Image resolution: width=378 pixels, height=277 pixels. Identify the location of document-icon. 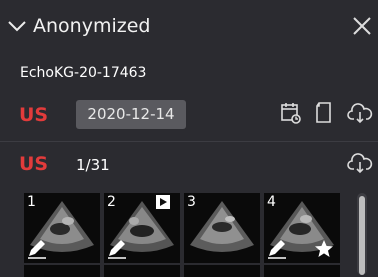
(324, 113).